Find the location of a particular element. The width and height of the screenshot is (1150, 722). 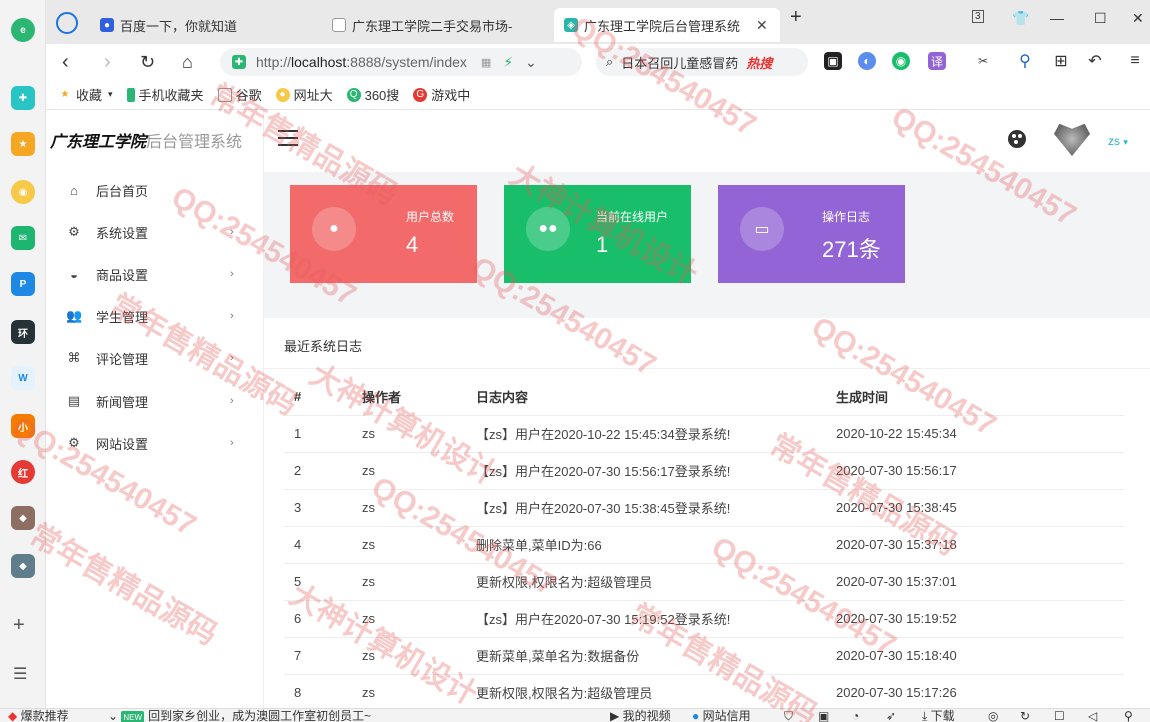

search-box: ⌕ 日本召回儿童感冒药 热搜 is located at coordinates (702, 62).